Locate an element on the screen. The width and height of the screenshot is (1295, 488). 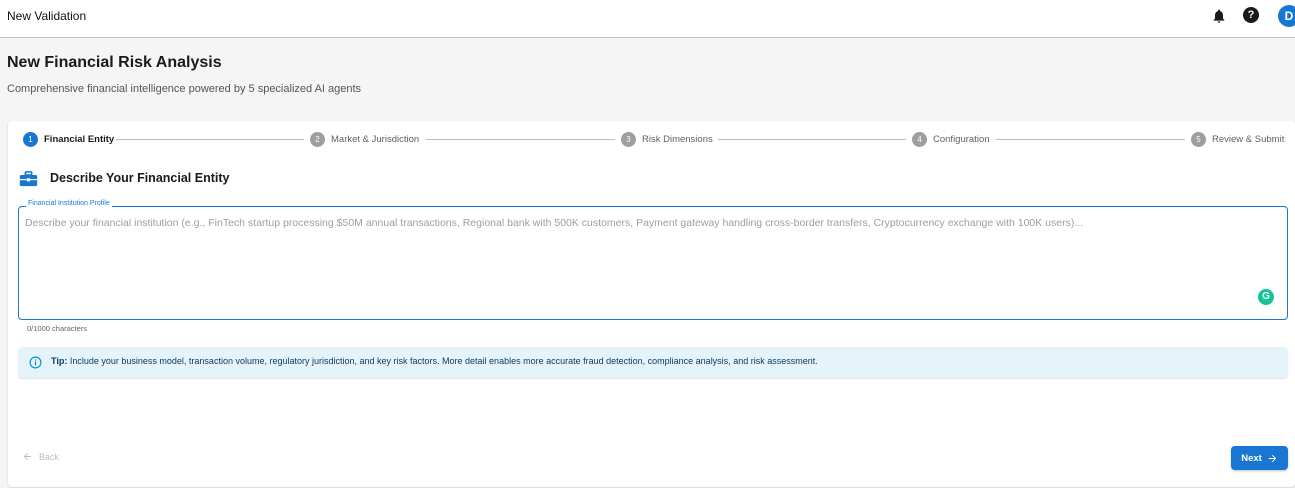
next-button: Next is located at coordinates (1259, 458).